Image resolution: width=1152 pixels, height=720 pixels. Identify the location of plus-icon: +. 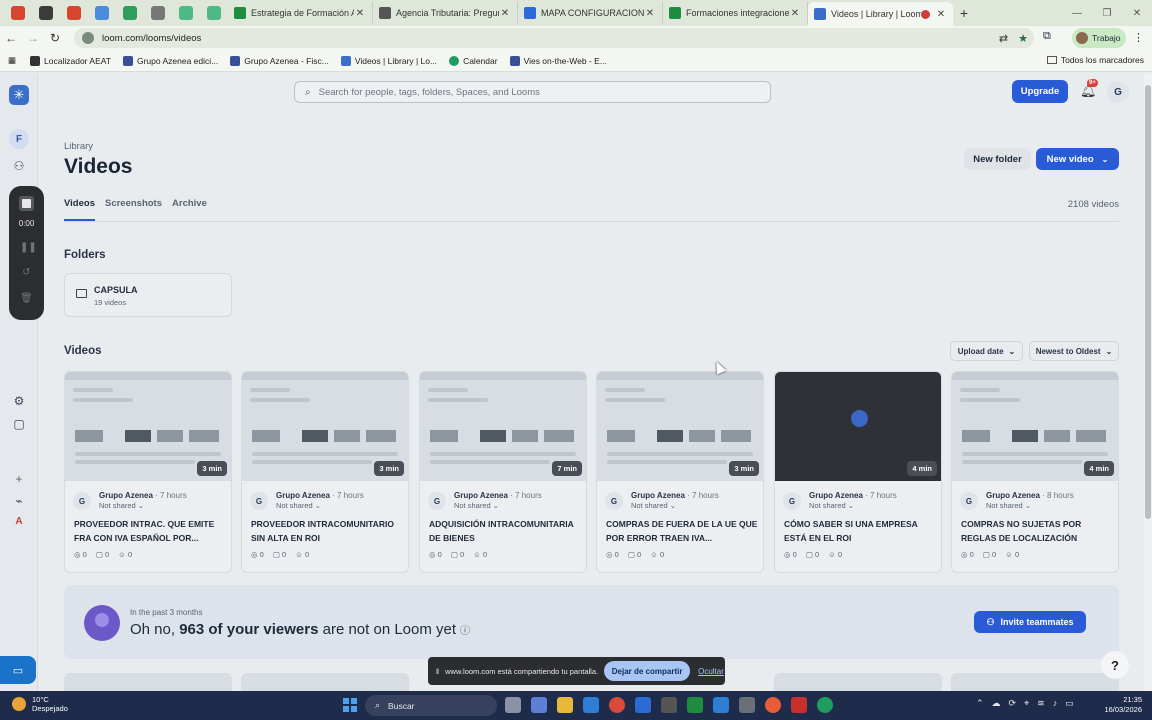
(19, 479).